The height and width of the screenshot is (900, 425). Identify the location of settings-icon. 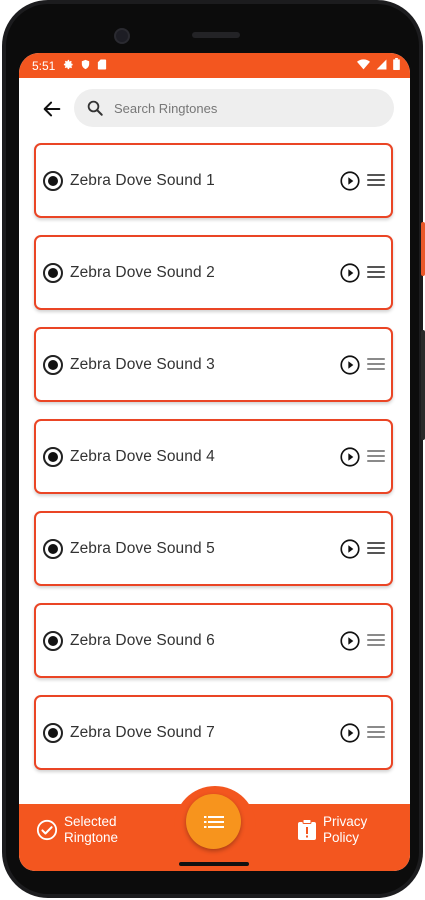
(68, 66).